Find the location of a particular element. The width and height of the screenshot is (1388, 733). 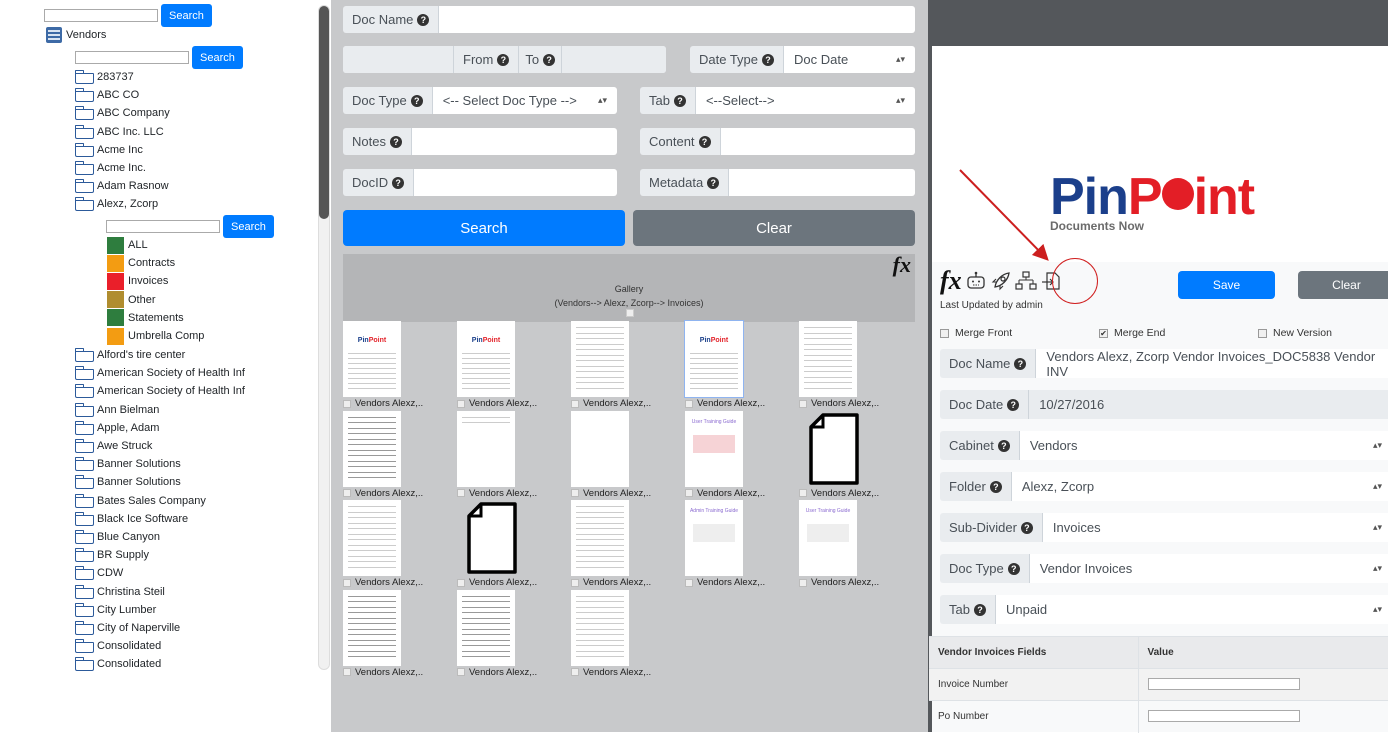

gallery-item: Admin Training Guide Vendors Alexz,.. is located at coordinates (742, 545).